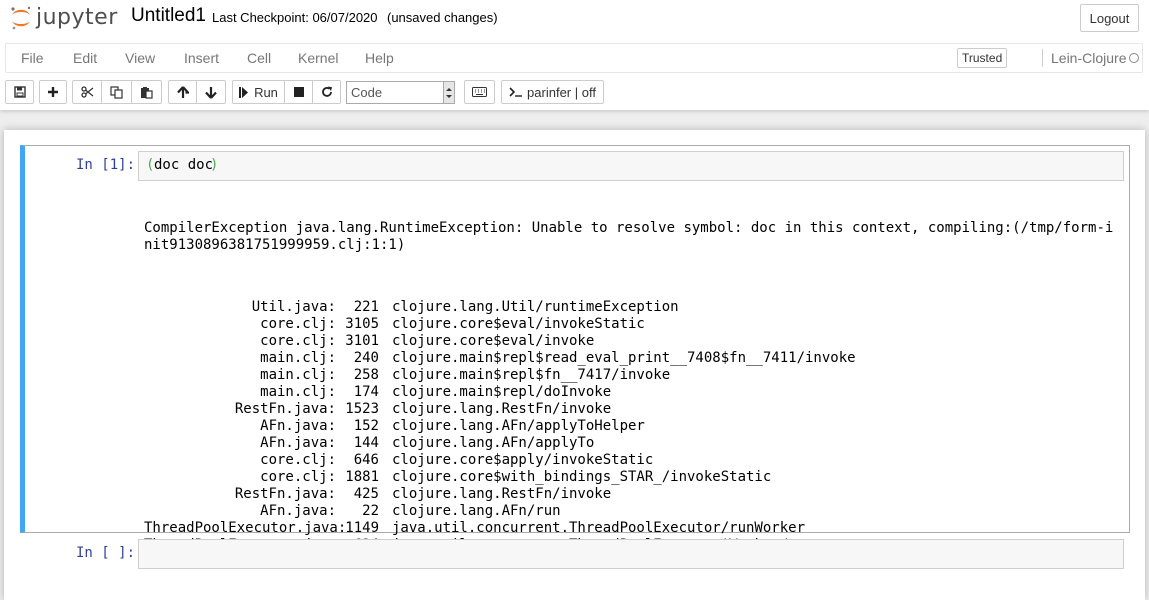 The image size is (1149, 600). I want to click on cell-type-select: Code, so click(400, 92).